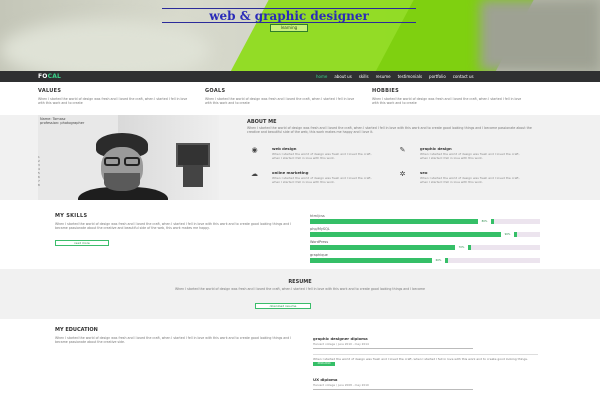 This screenshot has height=400, width=600. Describe the element at coordinates (289, 22) in the screenshot. I see `hero-title-rule-bottom` at that location.